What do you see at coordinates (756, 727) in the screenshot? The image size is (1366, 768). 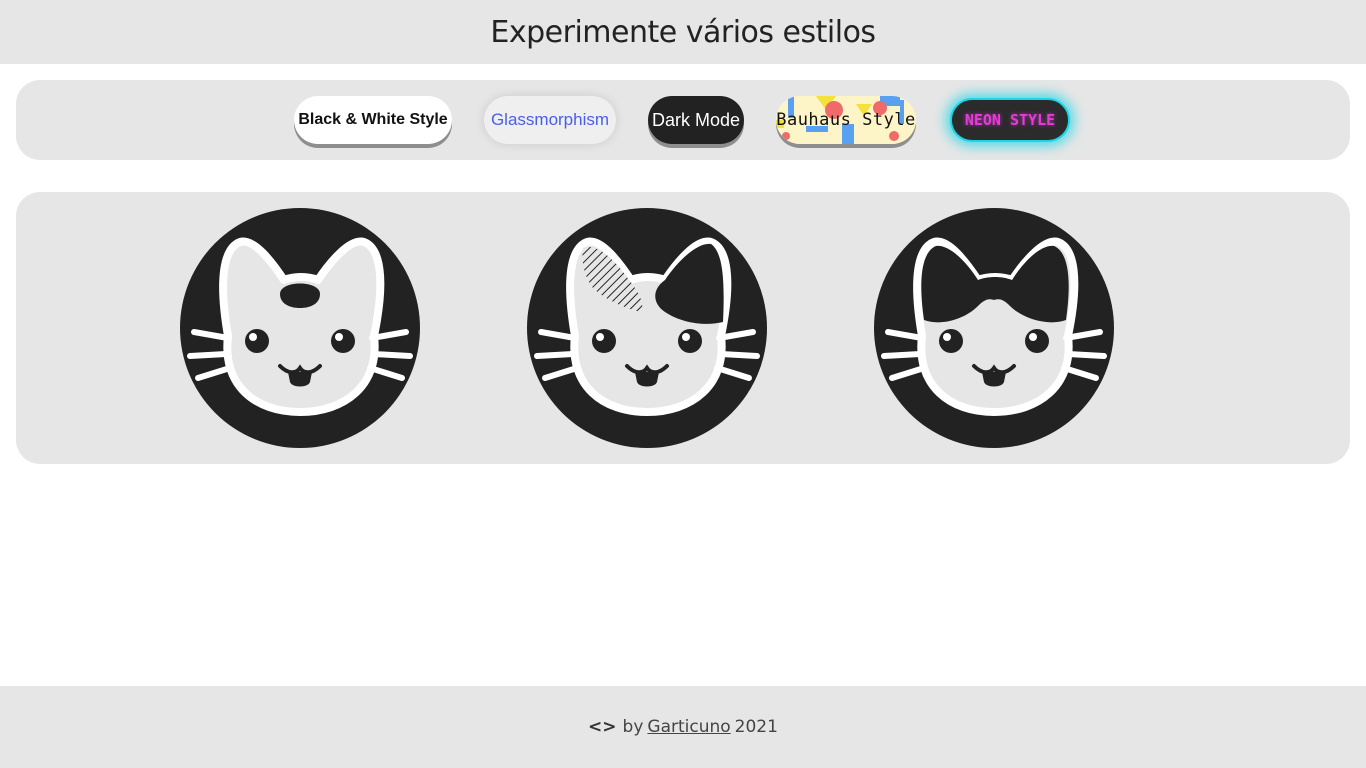 I see `footer-year: 2021` at bounding box center [756, 727].